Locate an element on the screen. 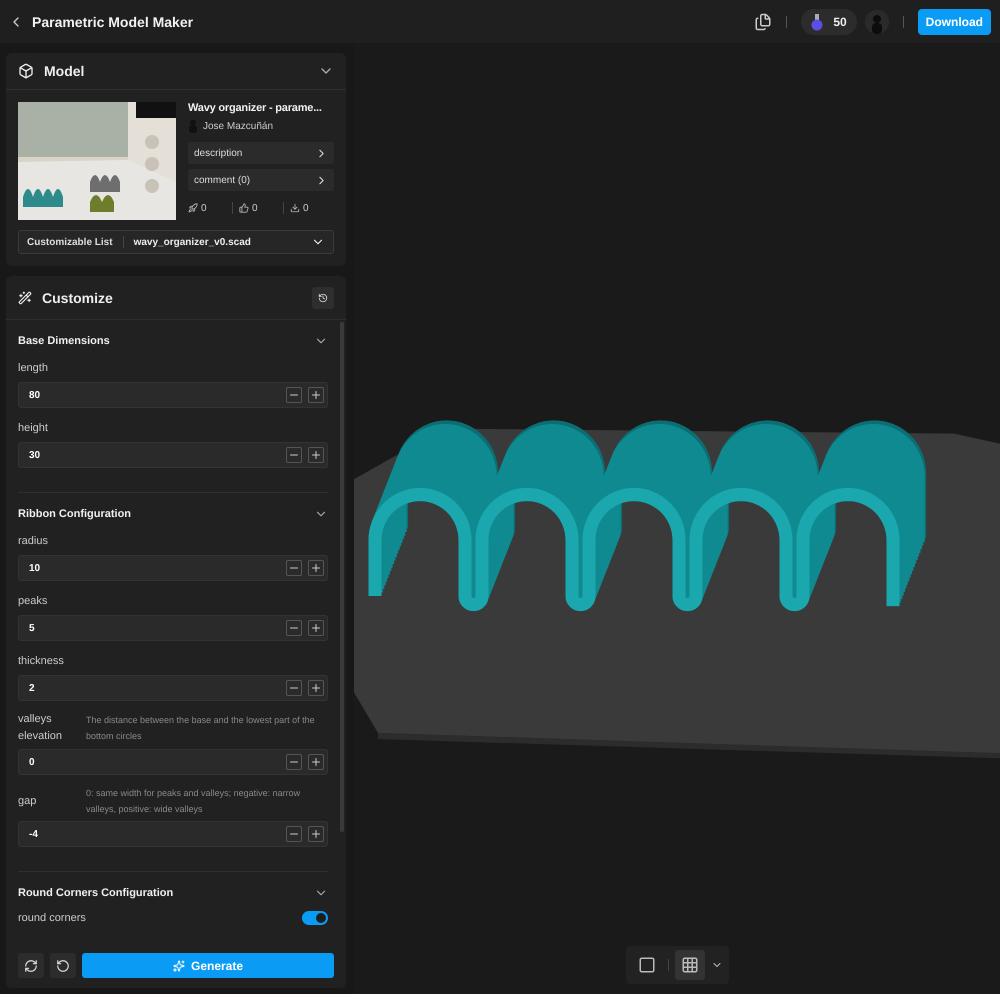 This screenshot has height=994, width=1000. number-field: 2 is located at coordinates (173, 688).